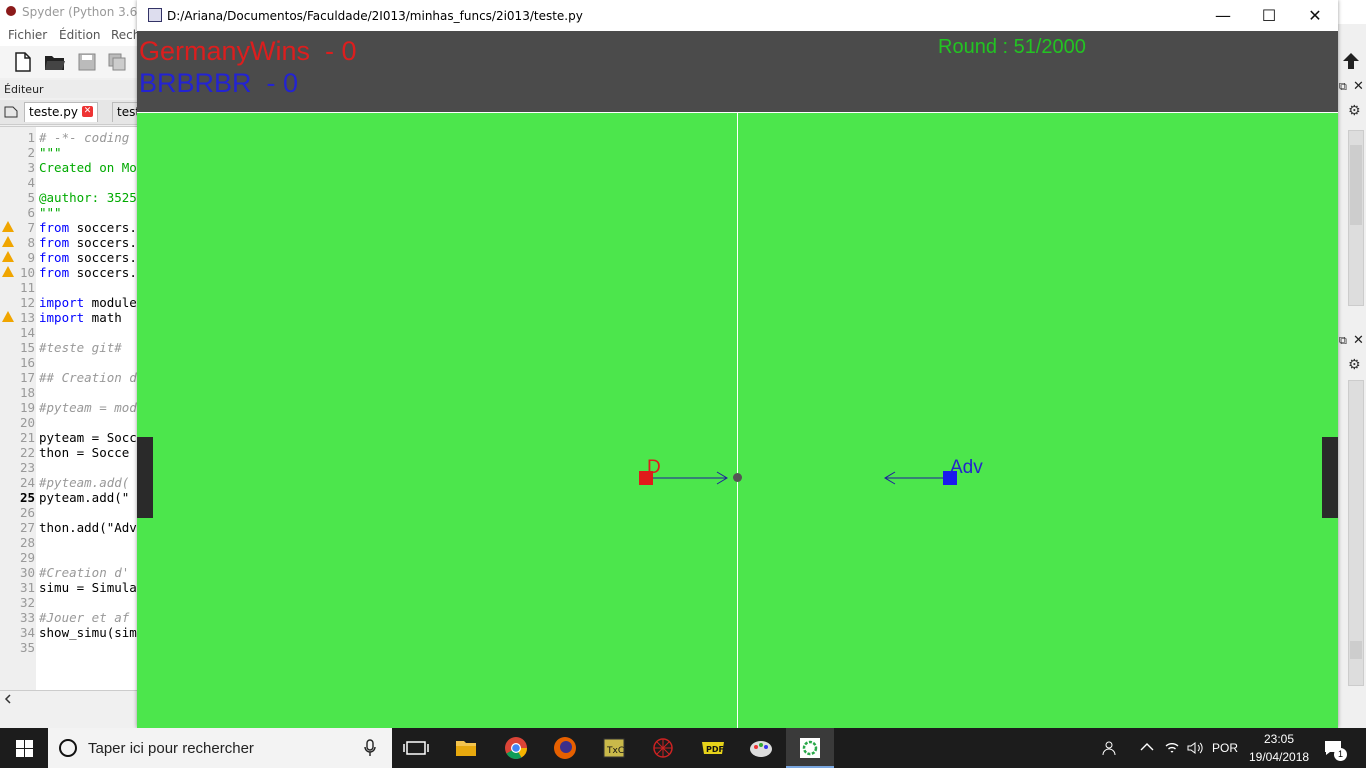  Describe the element at coordinates (1269, 15) in the screenshot. I see `maximize-button: ☐` at that location.